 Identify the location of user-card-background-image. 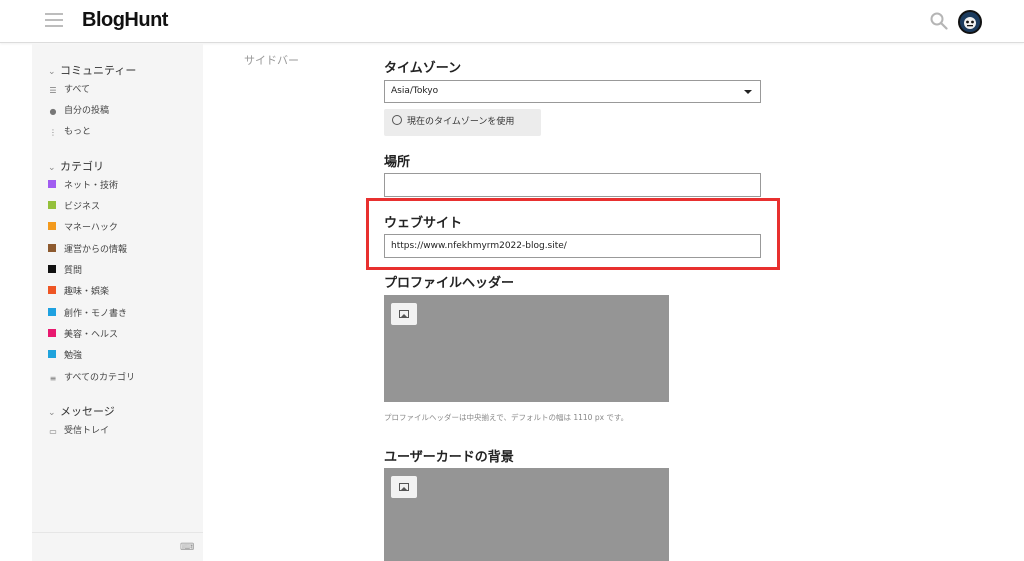
(526, 514).